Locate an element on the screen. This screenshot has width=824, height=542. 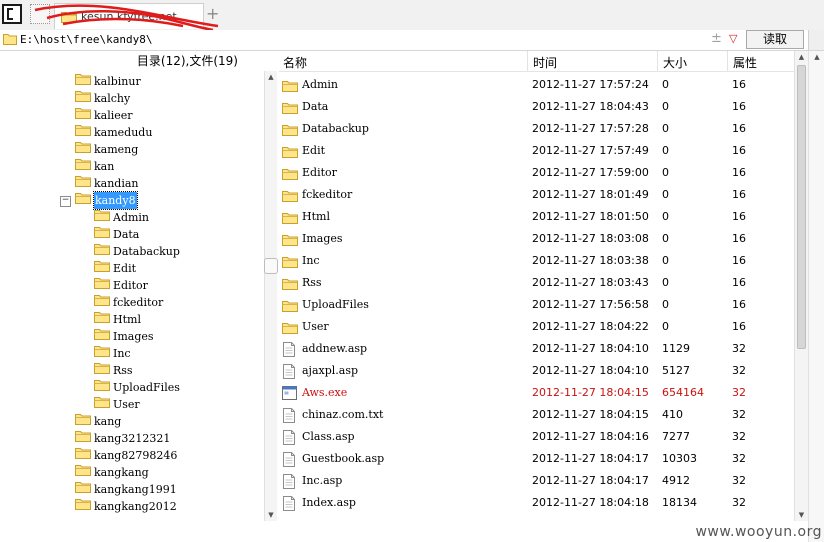
file-row: Edit 2012-11-27 17:57:49 0 16 is located at coordinates (536, 151).